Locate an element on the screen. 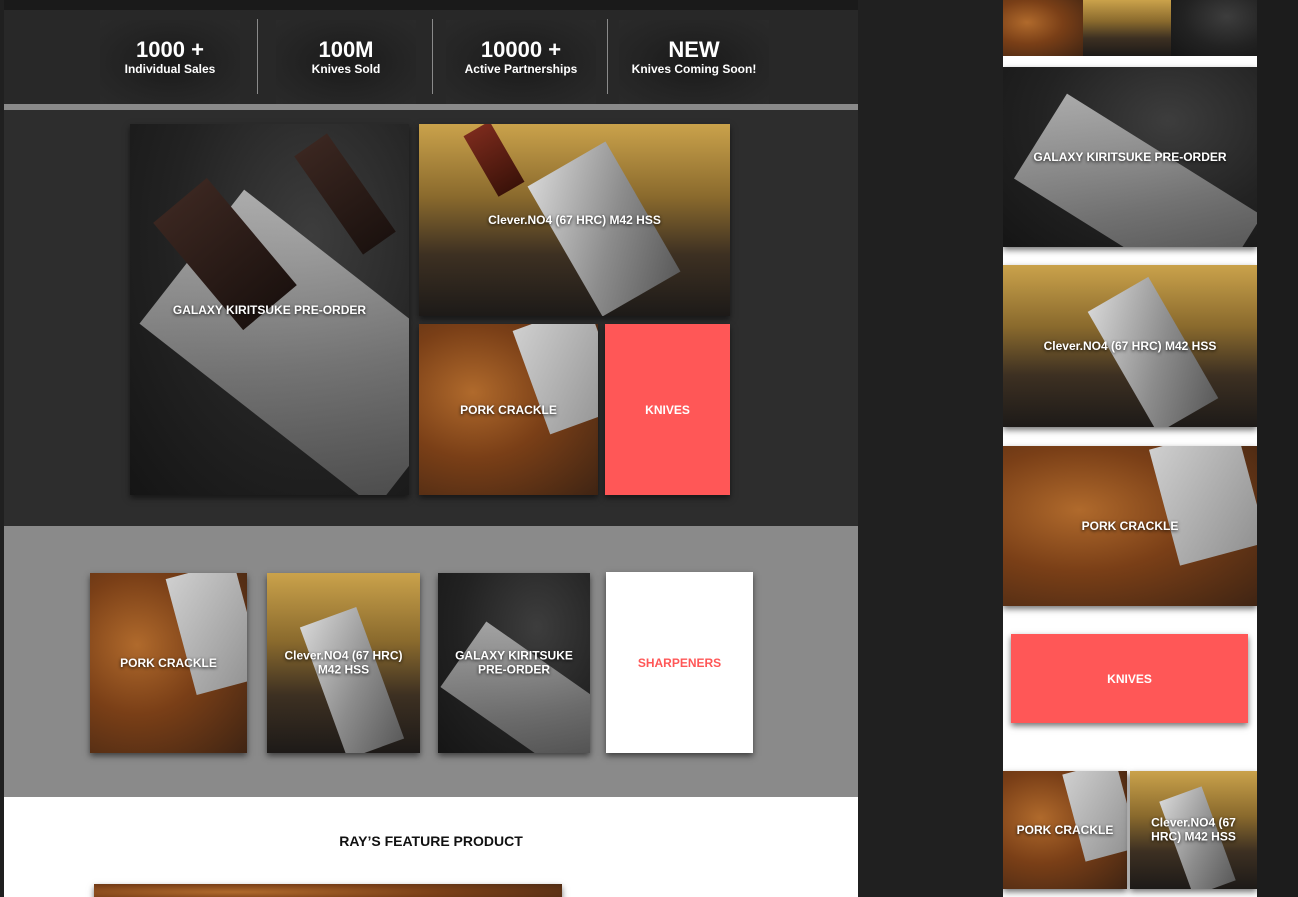 This screenshot has height=897, width=1298. card-pork-crackle: PORK CRACKLE is located at coordinates (168, 663).